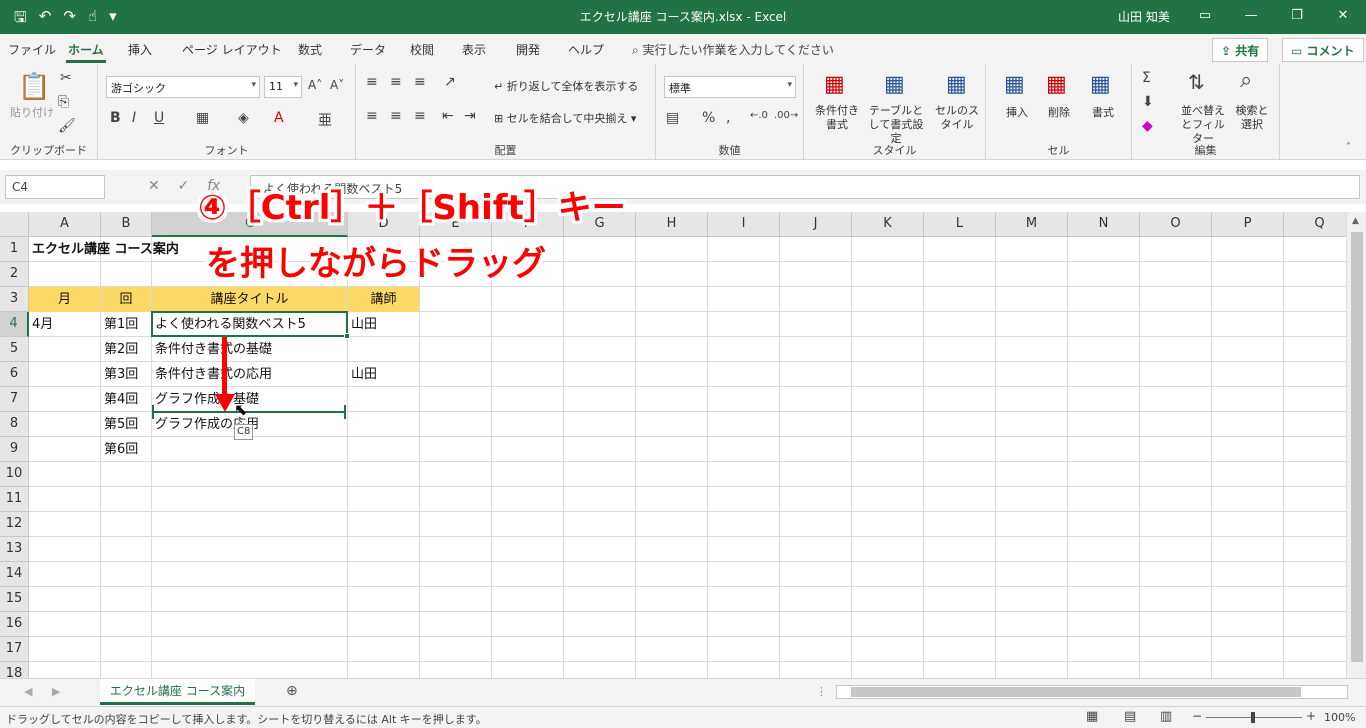 Image resolution: width=1366 pixels, height=728 pixels. What do you see at coordinates (957, 118) in the screenshot?
I see `cell-styles-button: セルのスタイル` at bounding box center [957, 118].